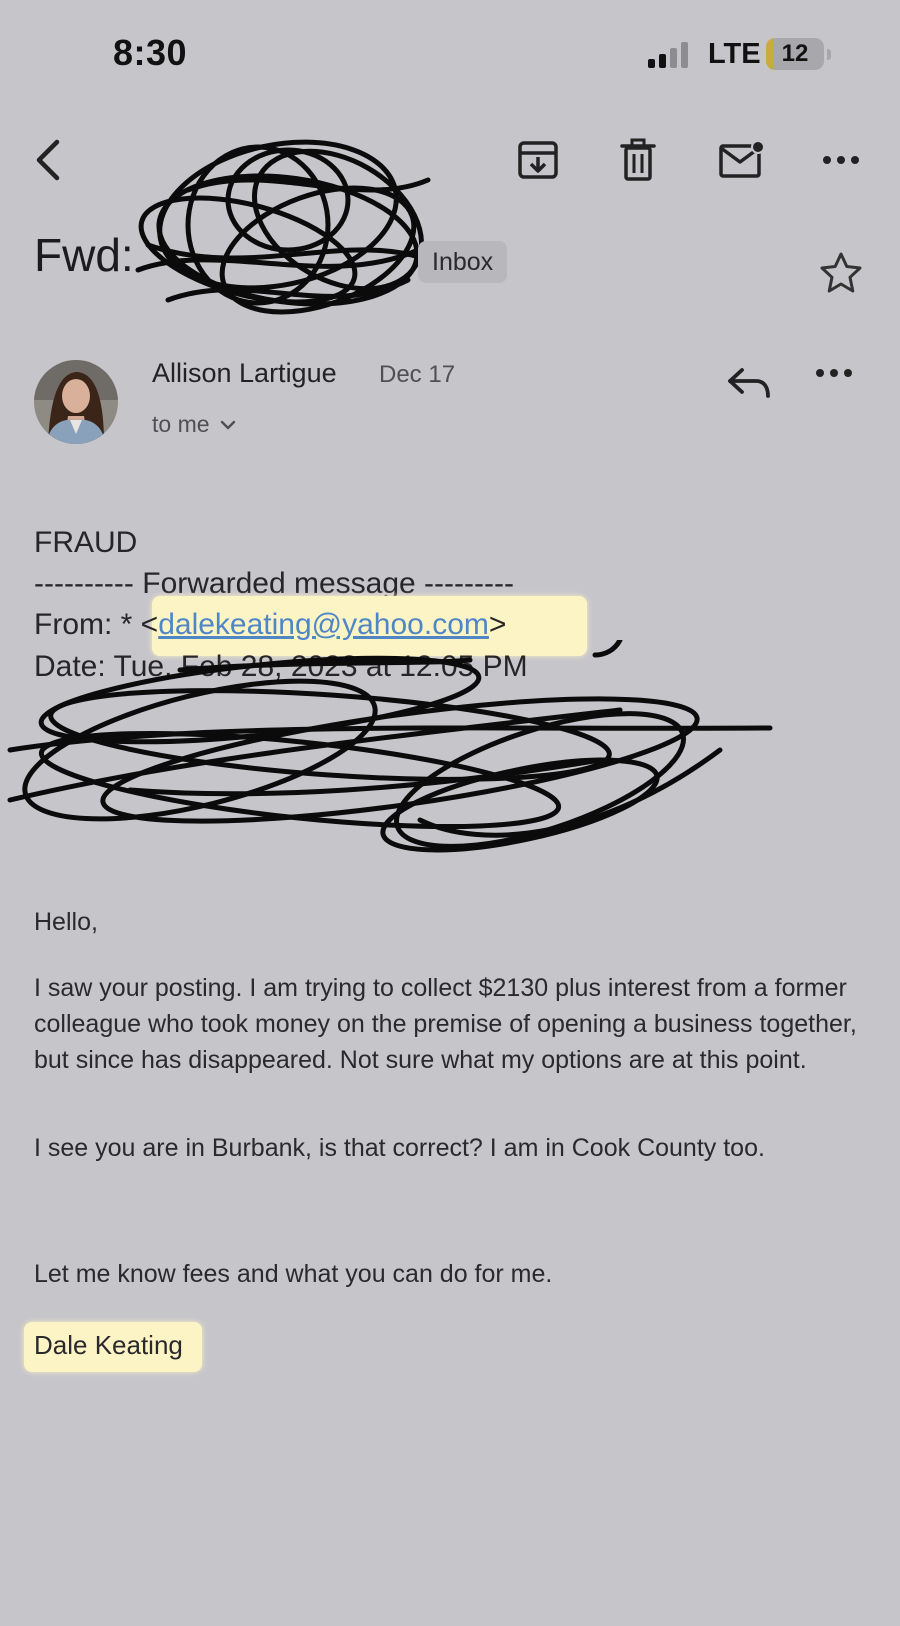 This screenshot has height=1626, width=900. I want to click on back-button, so click(48, 160).